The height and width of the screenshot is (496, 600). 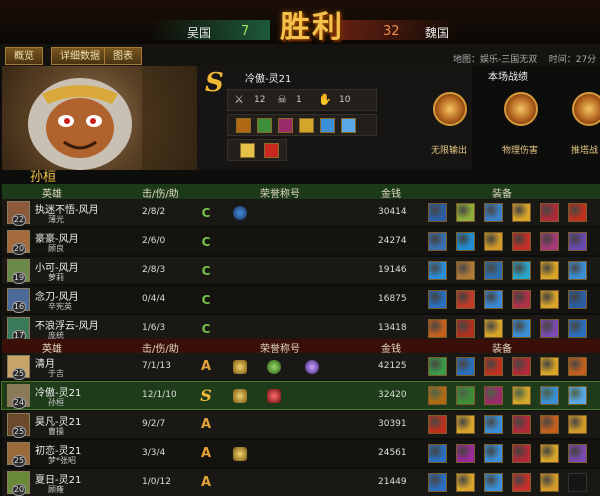 What do you see at coordinates (508, 77) in the screenshot?
I see `battle-record-title: 本场战绩` at bounding box center [508, 77].